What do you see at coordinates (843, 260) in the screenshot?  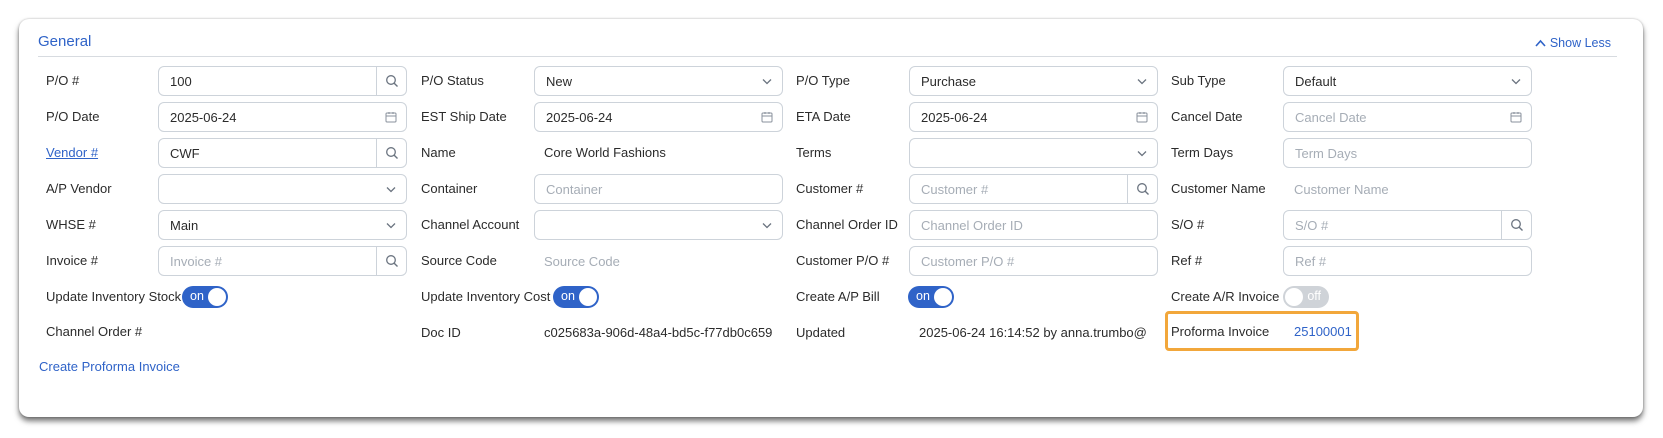 I see `customer-po-label: Customer P/O #` at bounding box center [843, 260].